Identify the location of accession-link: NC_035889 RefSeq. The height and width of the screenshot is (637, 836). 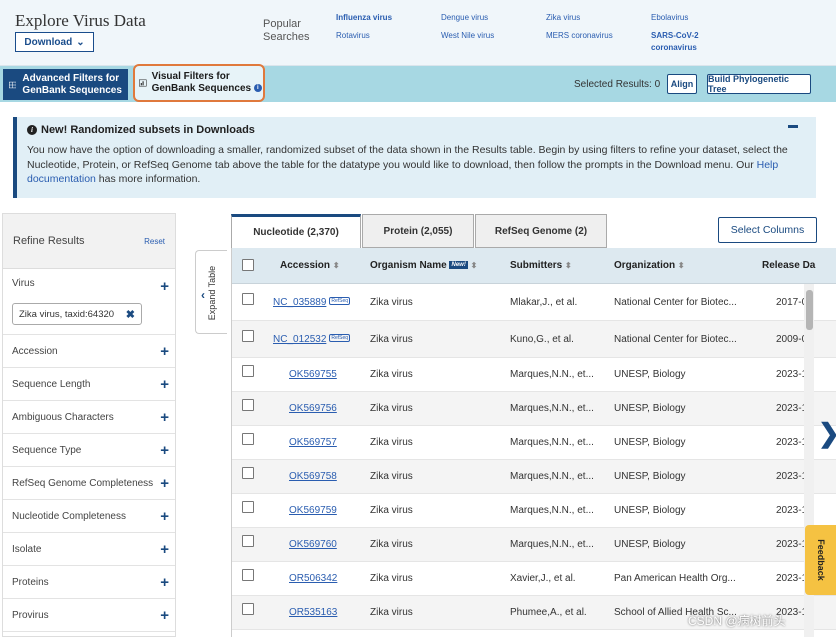
(312, 302).